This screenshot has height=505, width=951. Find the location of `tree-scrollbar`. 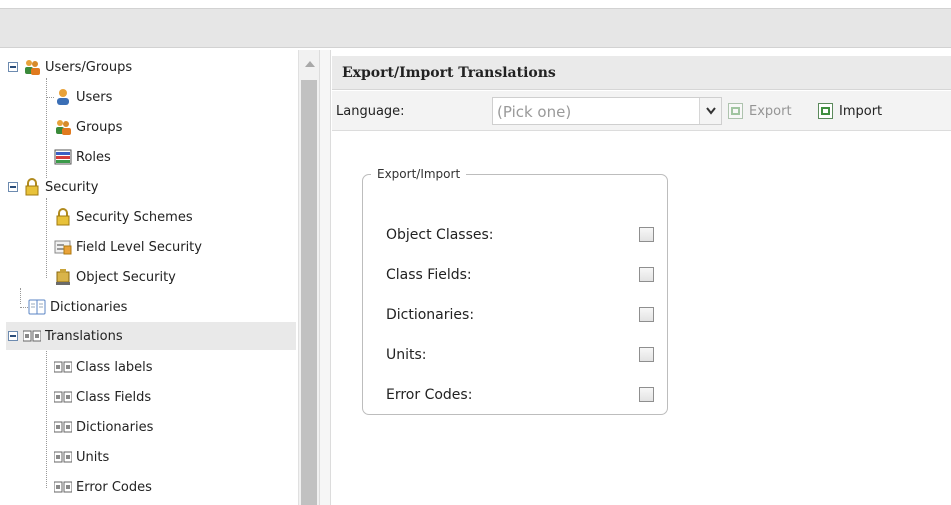

tree-scrollbar is located at coordinates (308, 277).